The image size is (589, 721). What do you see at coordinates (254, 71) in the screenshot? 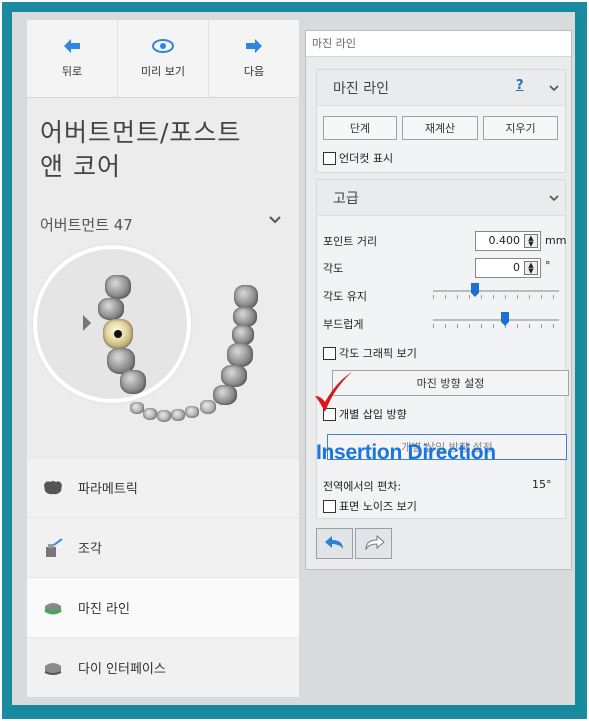
I see `next-label: 다음` at bounding box center [254, 71].